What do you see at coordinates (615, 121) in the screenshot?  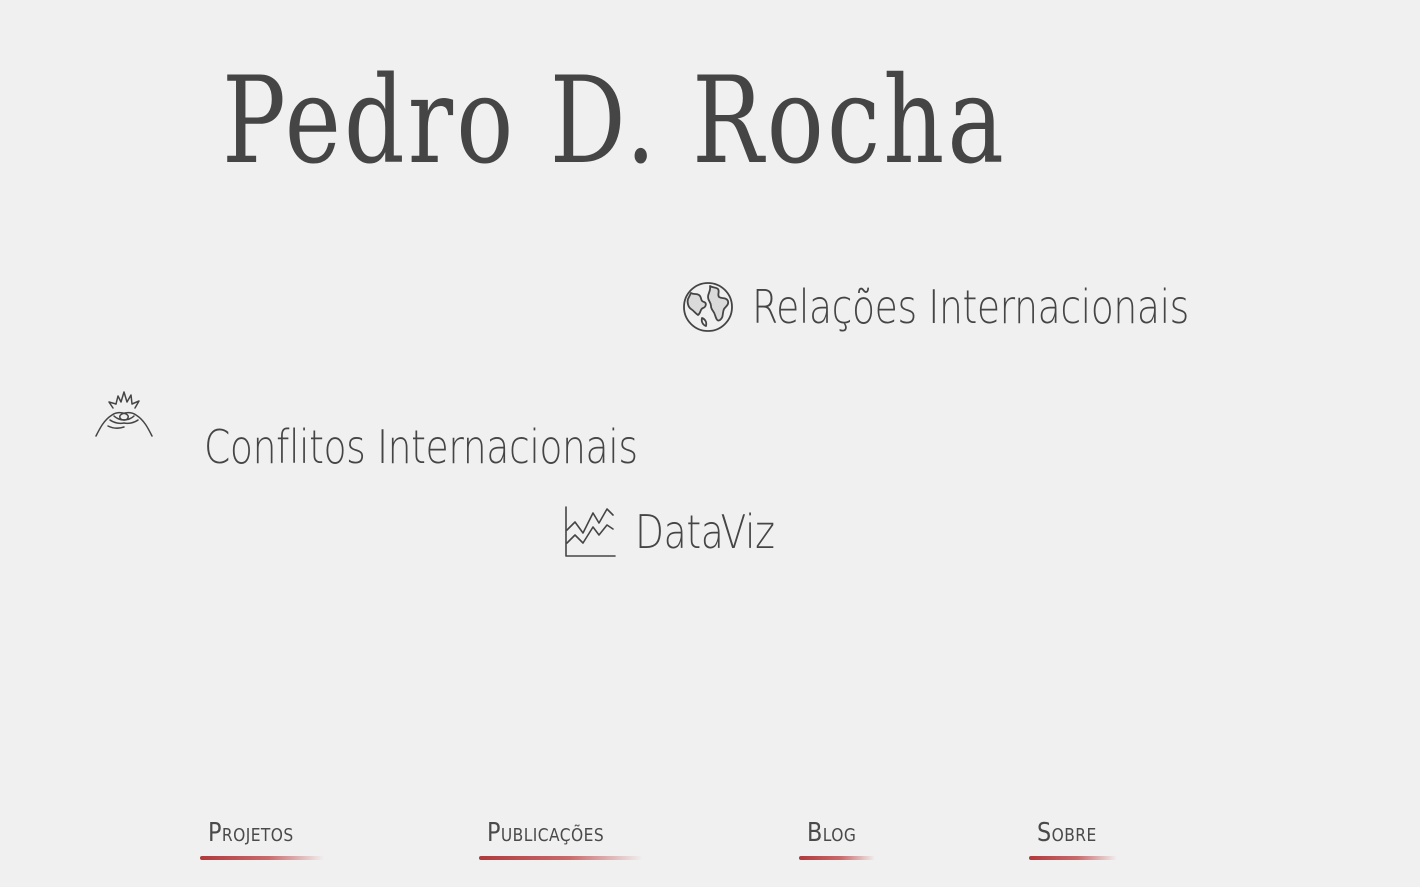 I see `site-title: Pedro D. Rocha` at bounding box center [615, 121].